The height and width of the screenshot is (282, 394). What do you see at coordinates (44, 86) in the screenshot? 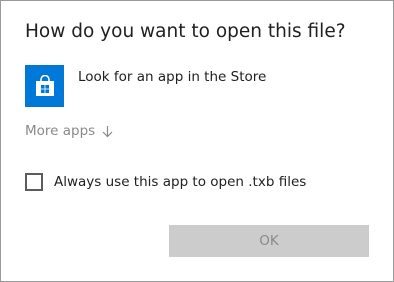
I see `store-icon` at bounding box center [44, 86].